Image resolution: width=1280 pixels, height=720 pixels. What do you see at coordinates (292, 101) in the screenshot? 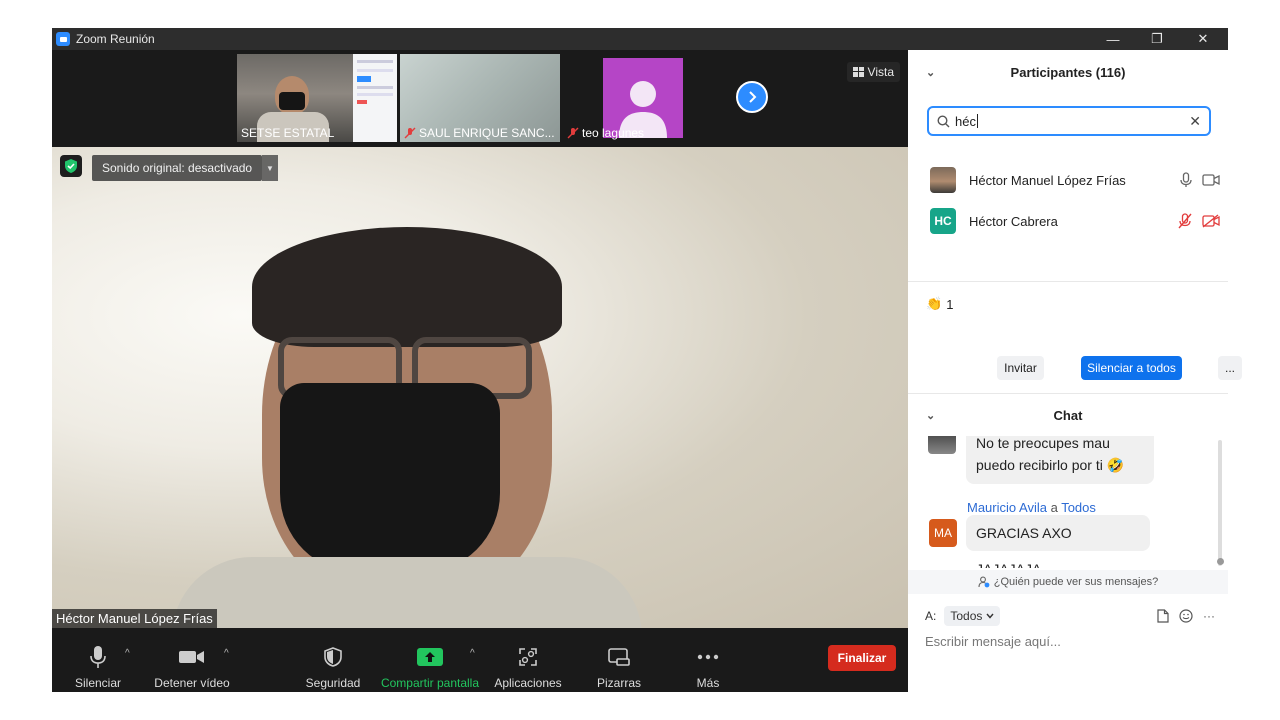
I see `face-mask` at bounding box center [292, 101].